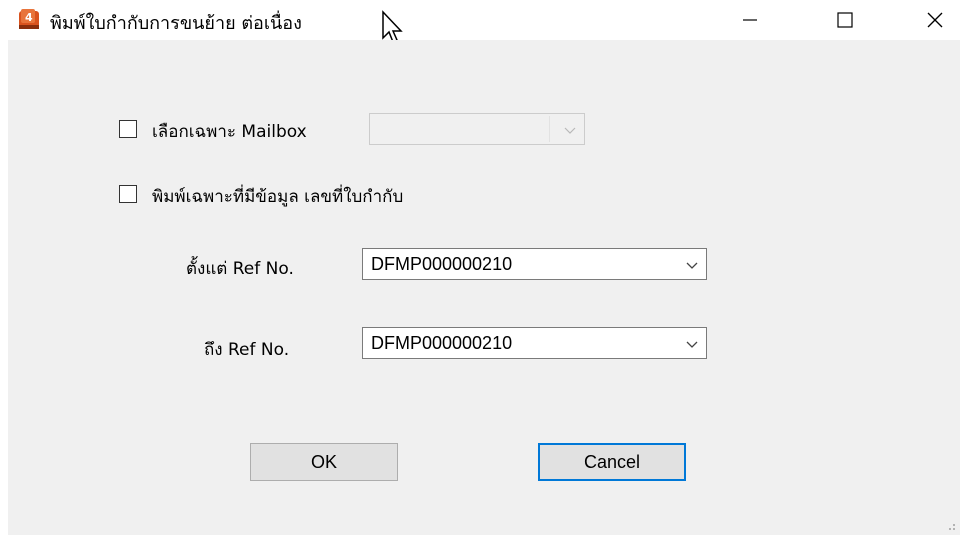 This screenshot has height=535, width=968. I want to click on close-button, so click(935, 20).